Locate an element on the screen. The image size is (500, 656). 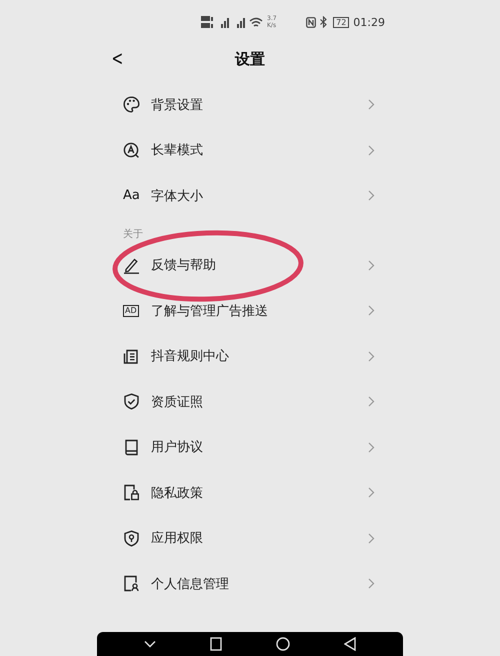
menu-item-label: 反馈与帮助 is located at coordinates (259, 265).